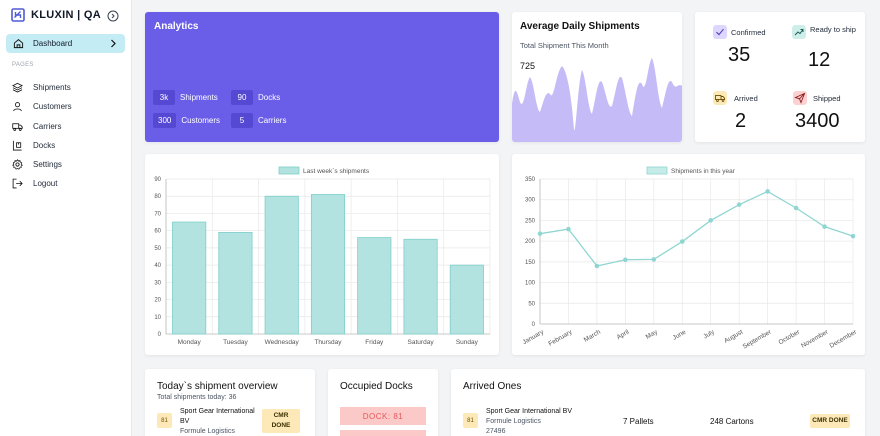 This screenshot has height=436, width=880. Describe the element at coordinates (696, 228) in the screenshot. I see `series-line` at that location.